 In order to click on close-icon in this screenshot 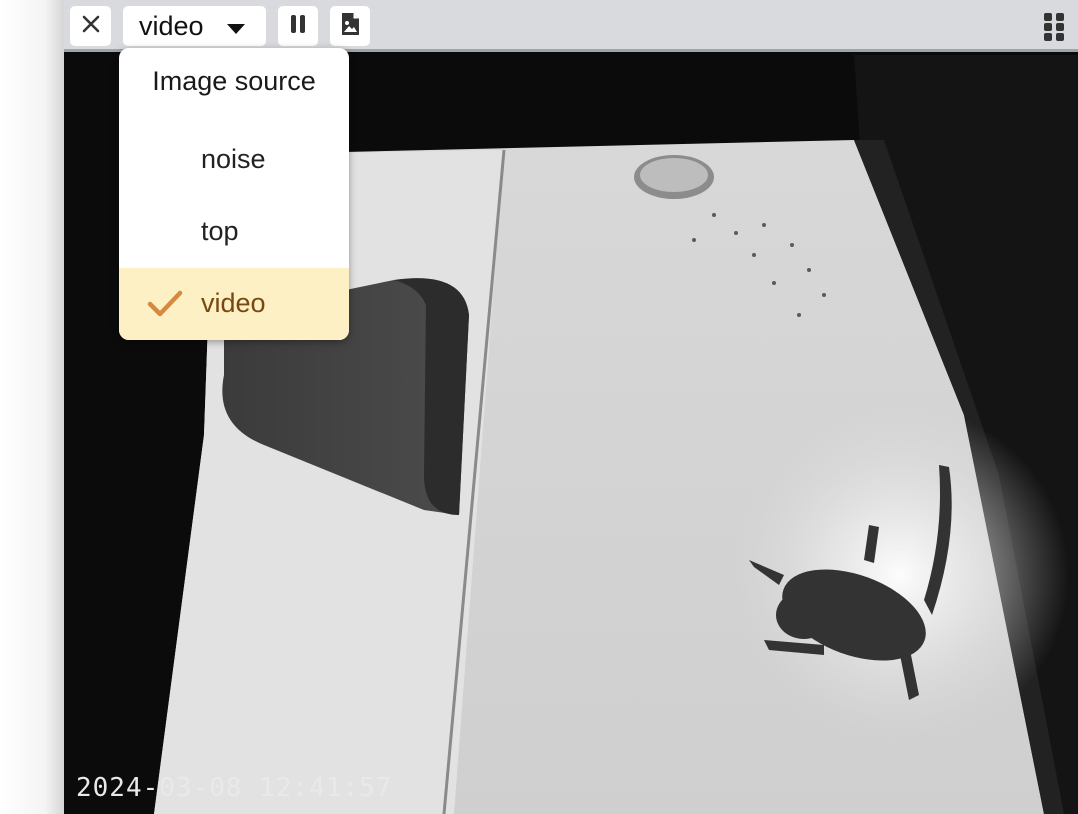, I will do `click(91, 26)`.